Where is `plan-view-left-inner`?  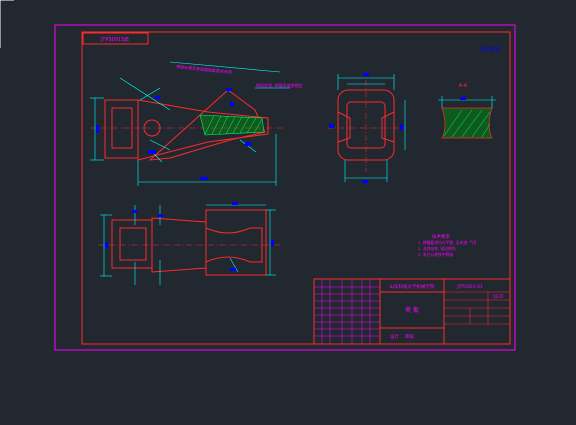 plan-view-left-inner is located at coordinates (133, 244).